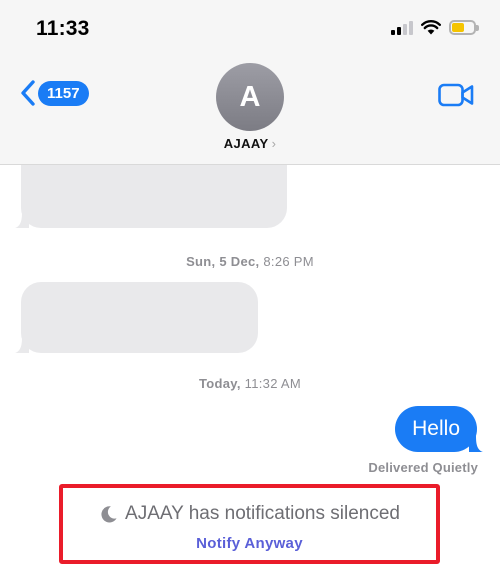  I want to click on timestamp-day: Today,, so click(219, 383).